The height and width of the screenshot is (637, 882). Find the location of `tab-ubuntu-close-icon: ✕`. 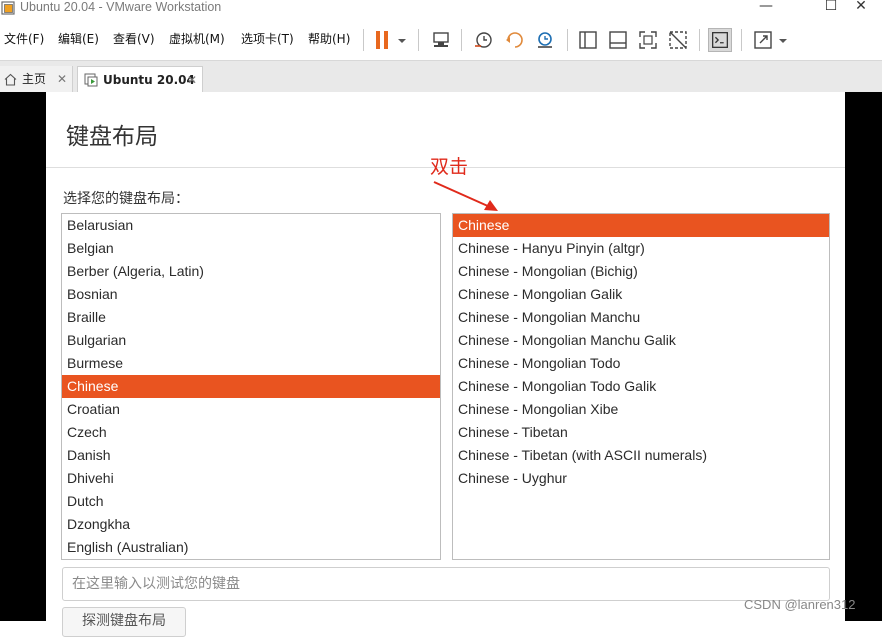

tab-ubuntu-close-icon: ✕ is located at coordinates (192, 80).